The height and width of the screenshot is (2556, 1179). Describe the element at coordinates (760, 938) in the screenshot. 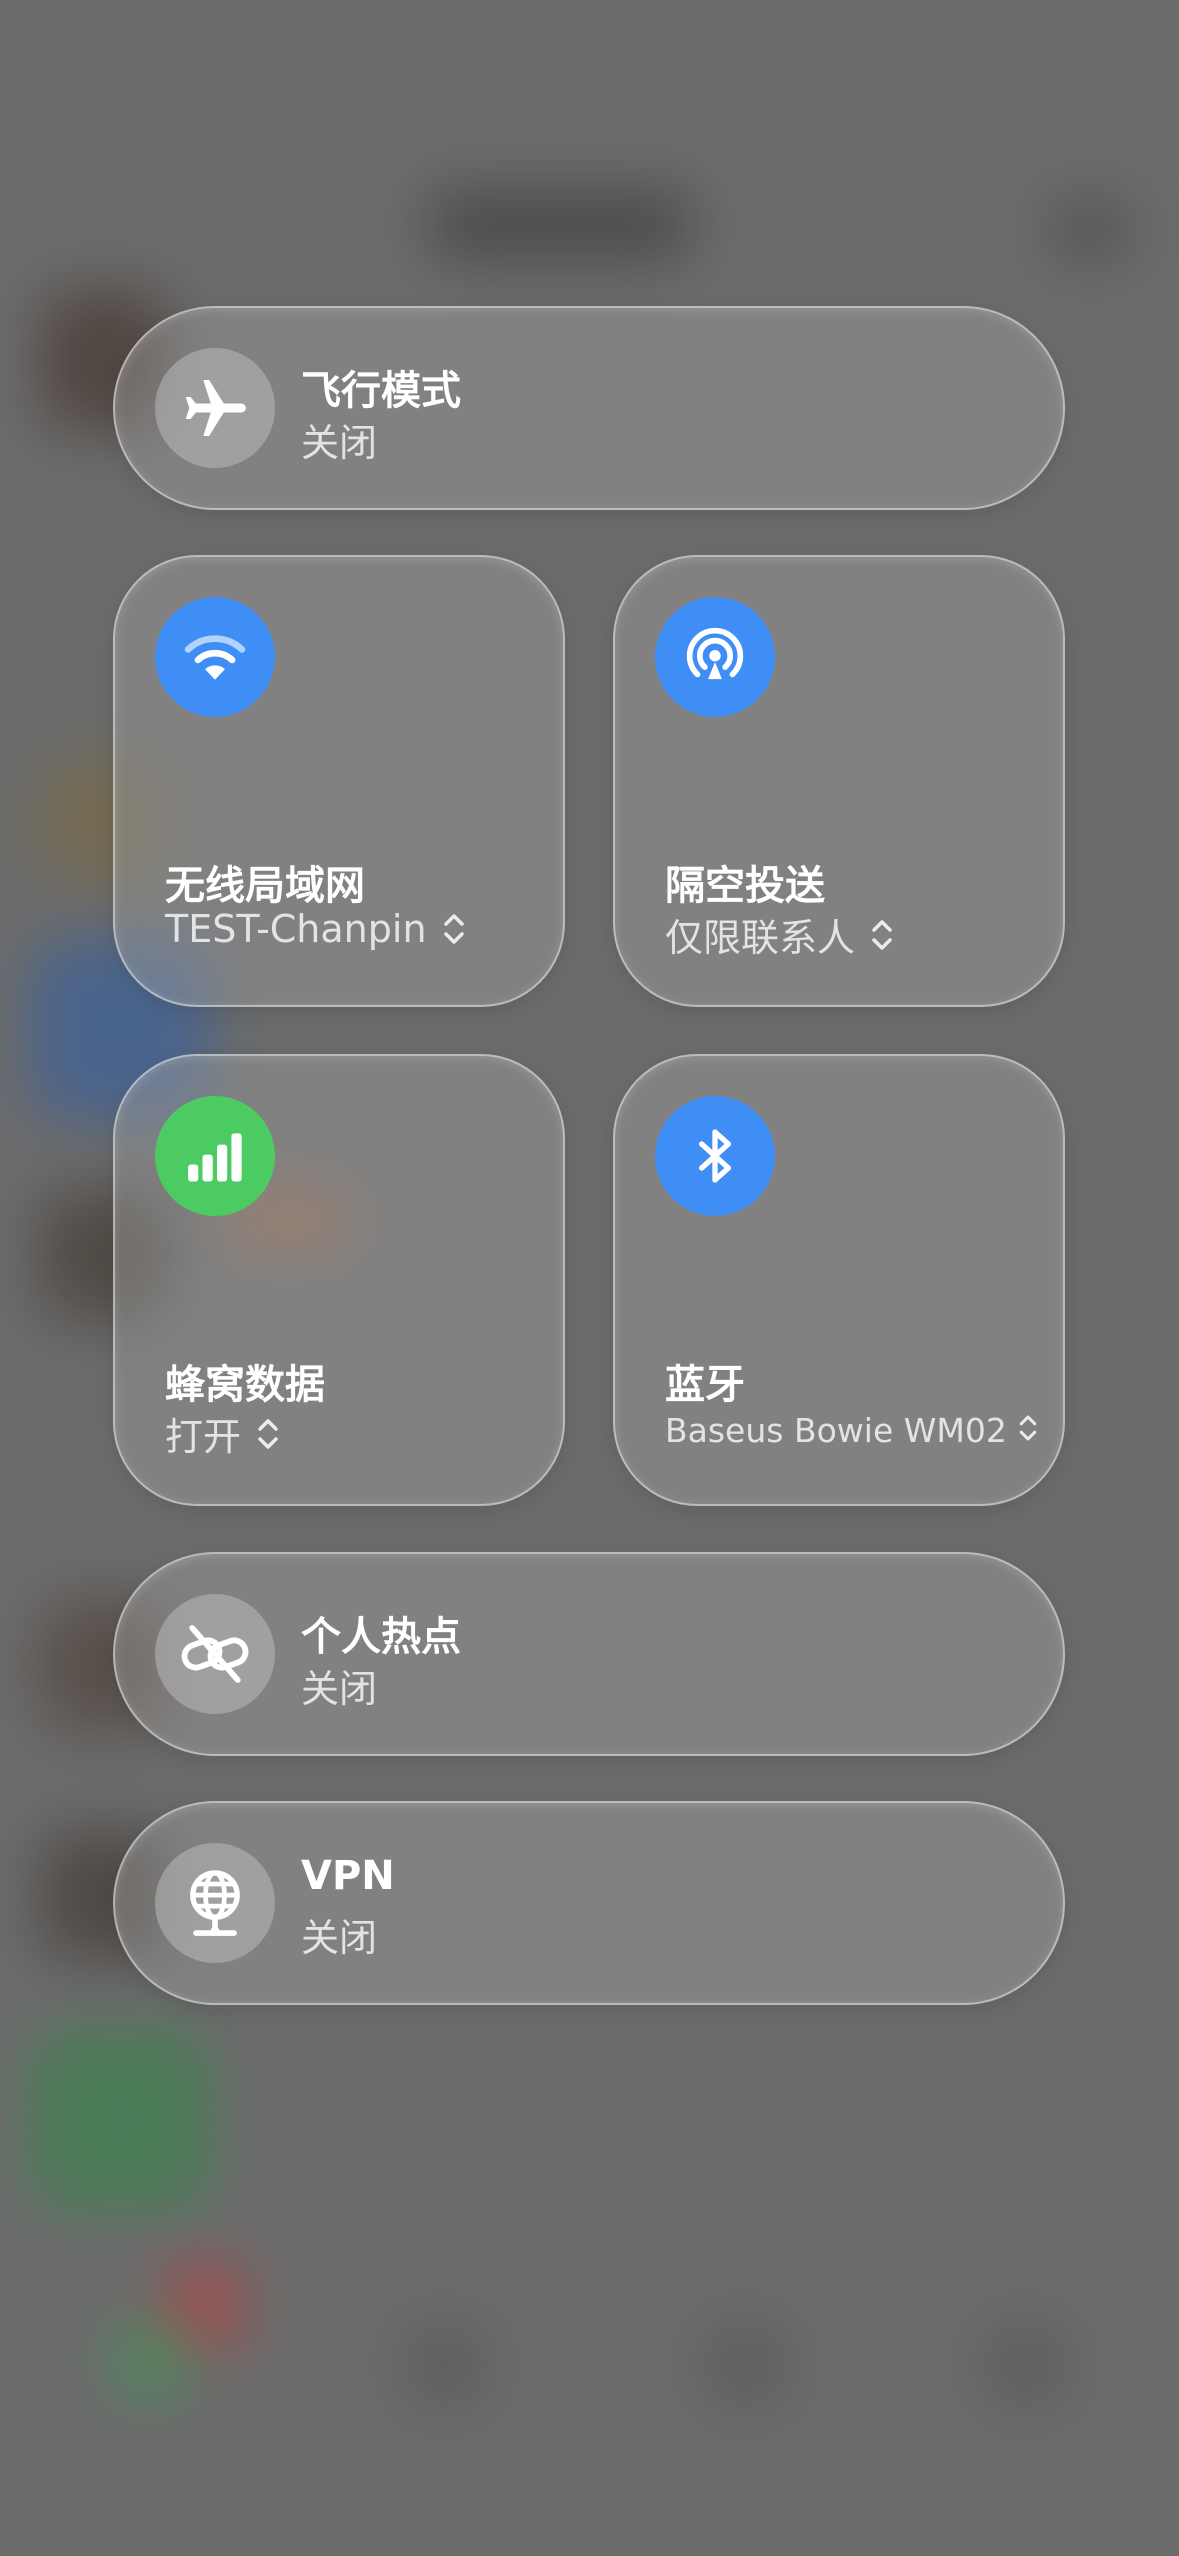

I see `airdrop-mode-value: 仅限联系人` at that location.